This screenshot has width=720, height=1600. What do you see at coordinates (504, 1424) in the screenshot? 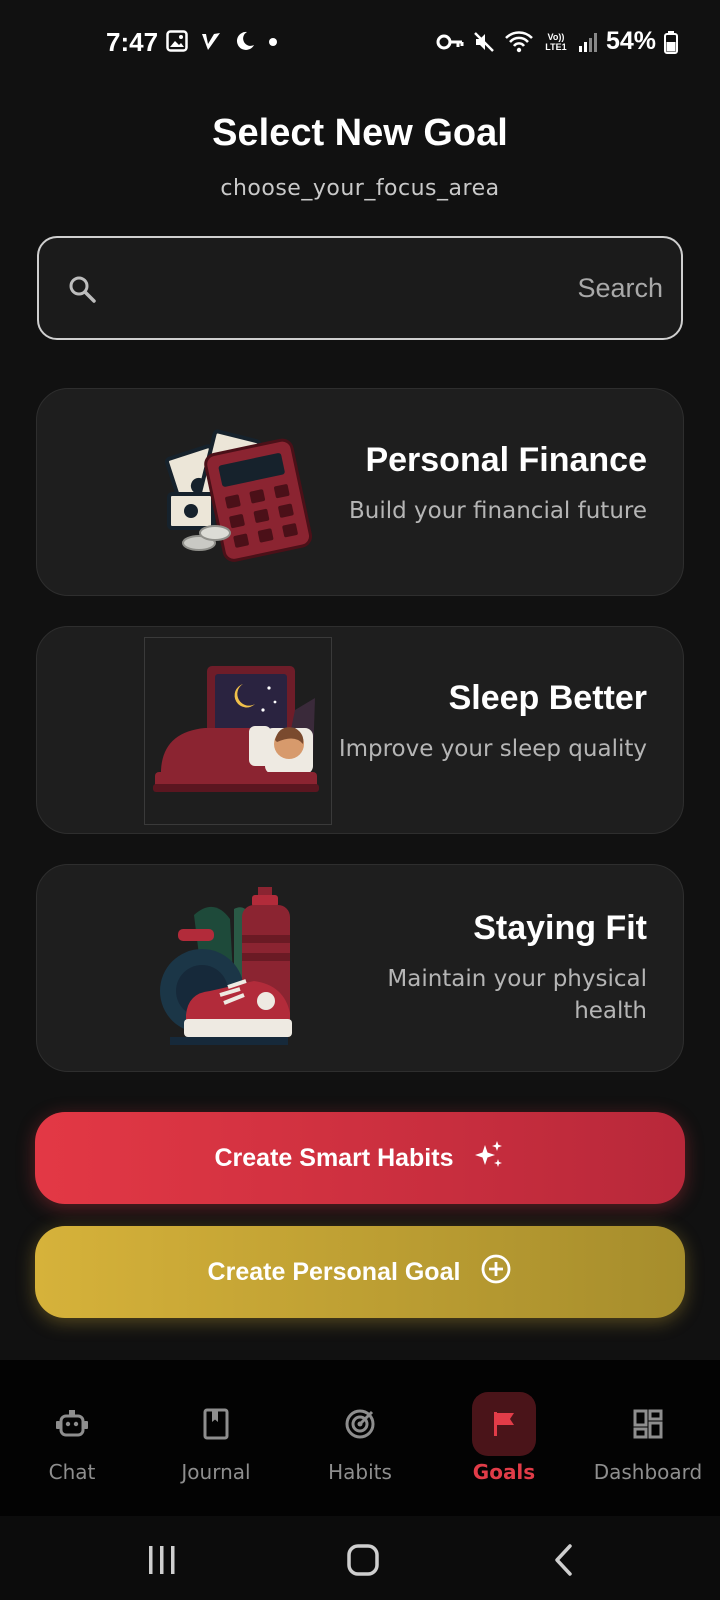
I see `flag-icon` at bounding box center [504, 1424].